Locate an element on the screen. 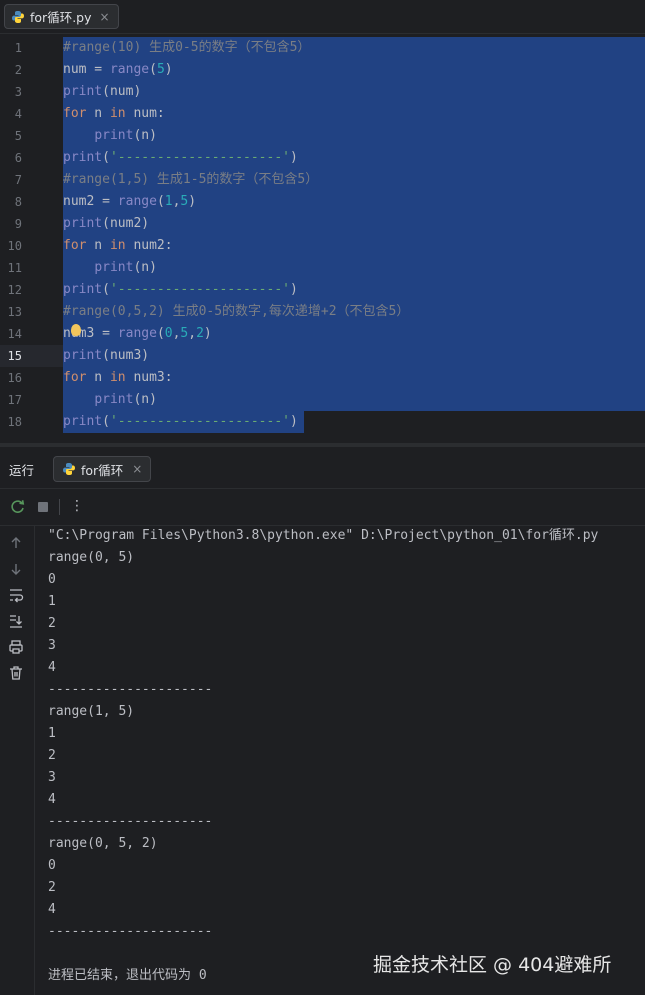 The width and height of the screenshot is (645, 995). watermark-text: 掘金技术社区 @ 404避难所 is located at coordinates (492, 965).